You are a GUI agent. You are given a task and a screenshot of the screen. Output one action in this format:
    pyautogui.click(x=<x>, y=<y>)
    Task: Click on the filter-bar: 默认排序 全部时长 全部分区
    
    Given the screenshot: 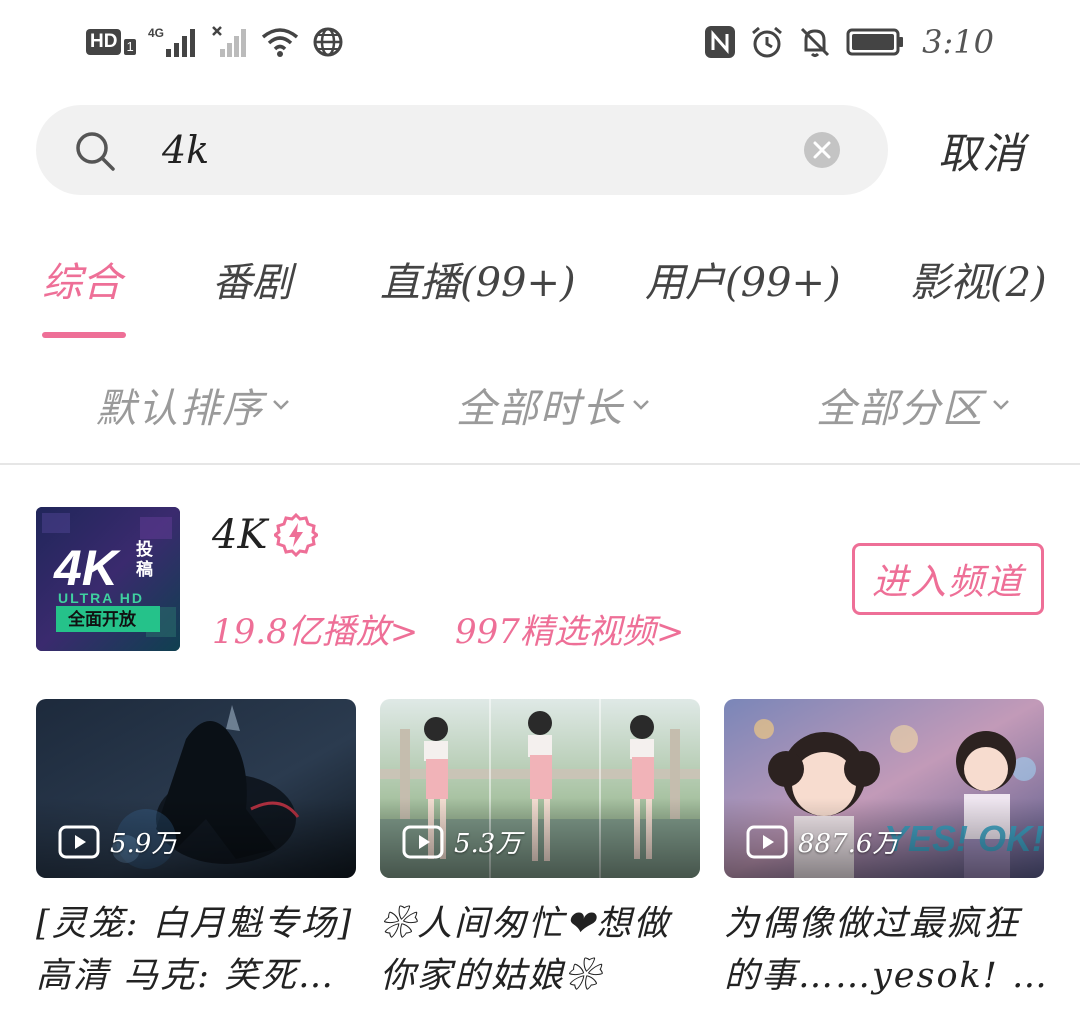 What is the action you would take?
    pyautogui.click(x=540, y=404)
    